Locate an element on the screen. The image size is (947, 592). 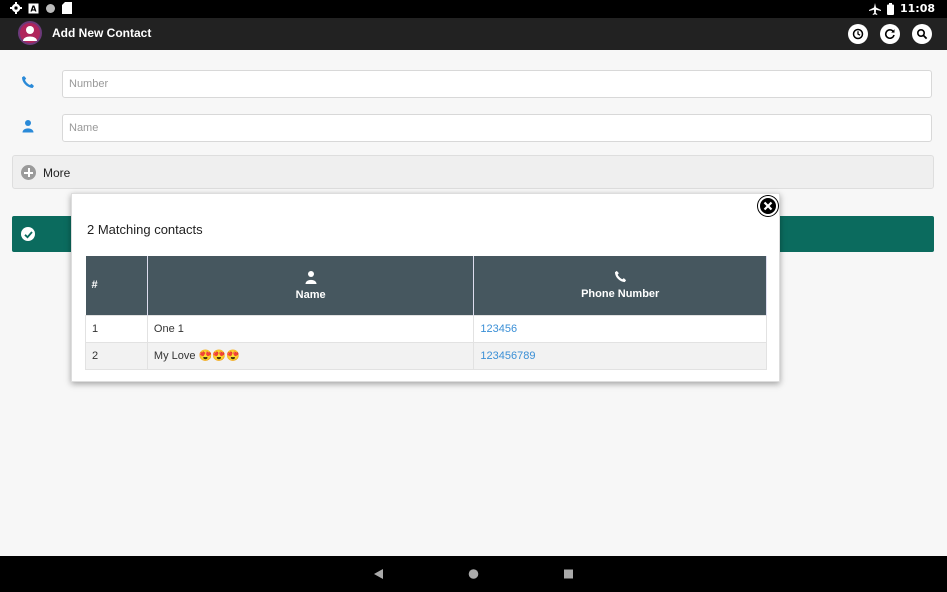
name-input: Name is located at coordinates (497, 128).